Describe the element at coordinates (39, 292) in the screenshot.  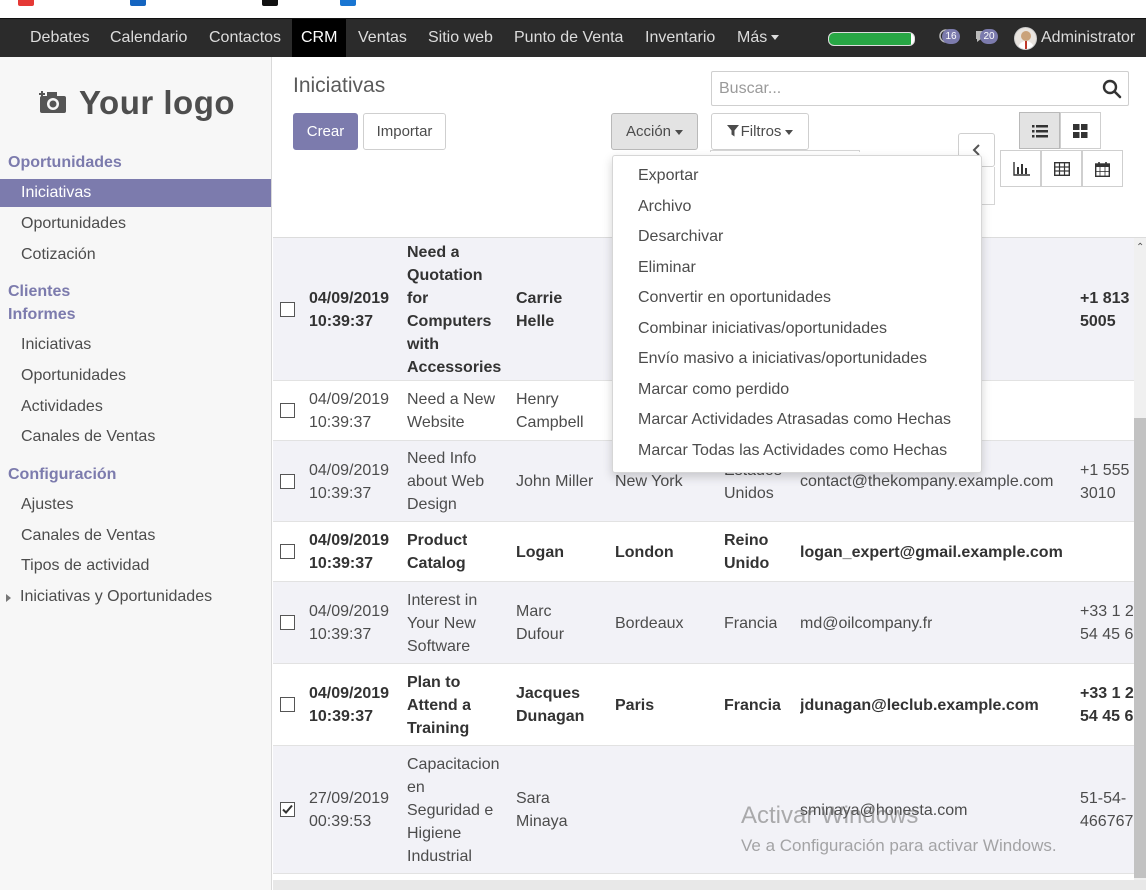
I see `section-clientes: Clientes` at that location.